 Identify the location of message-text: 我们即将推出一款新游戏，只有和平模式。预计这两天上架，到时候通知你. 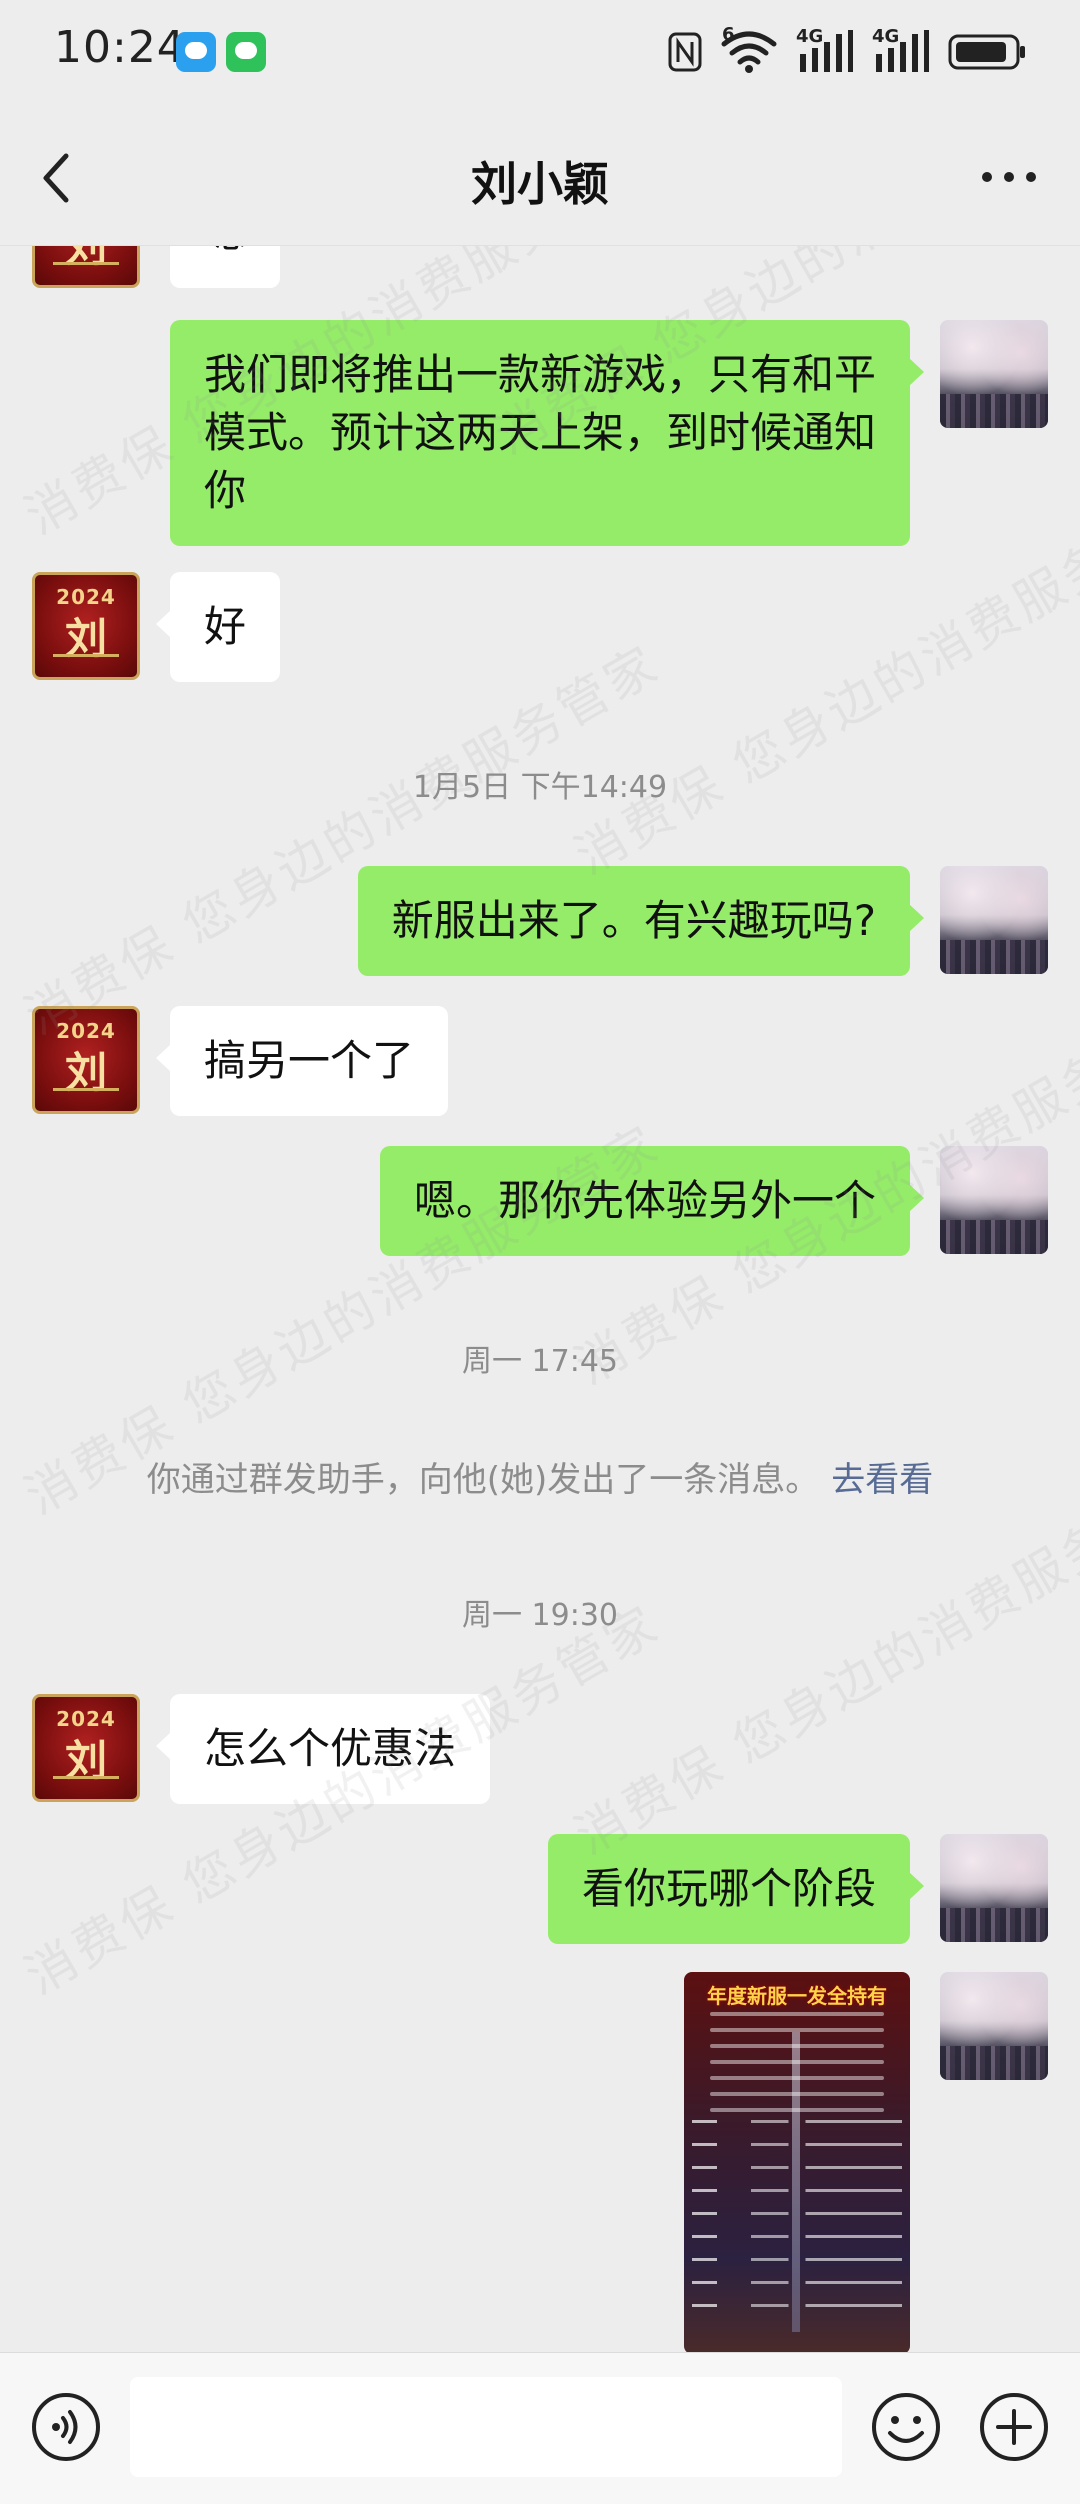
(540, 432).